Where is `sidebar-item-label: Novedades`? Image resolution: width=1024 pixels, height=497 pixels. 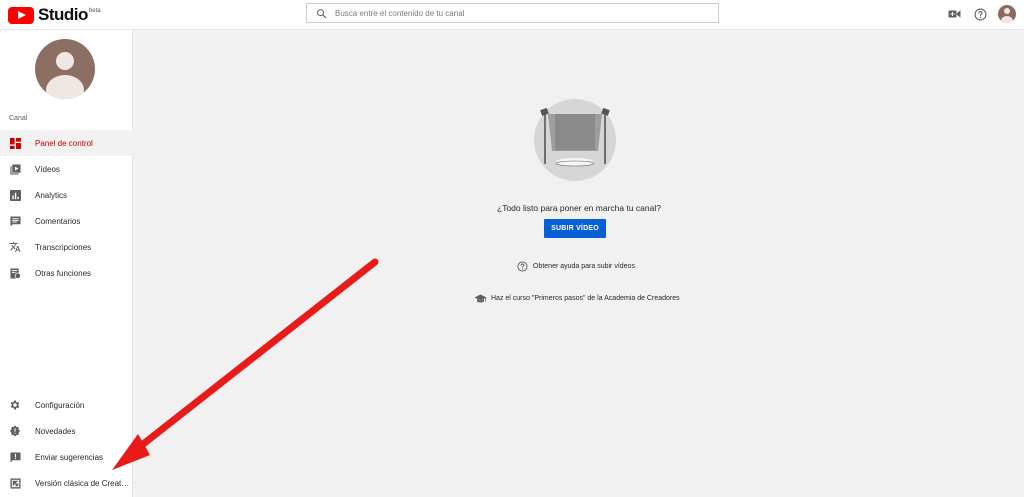
sidebar-item-label: Novedades is located at coordinates (55, 431).